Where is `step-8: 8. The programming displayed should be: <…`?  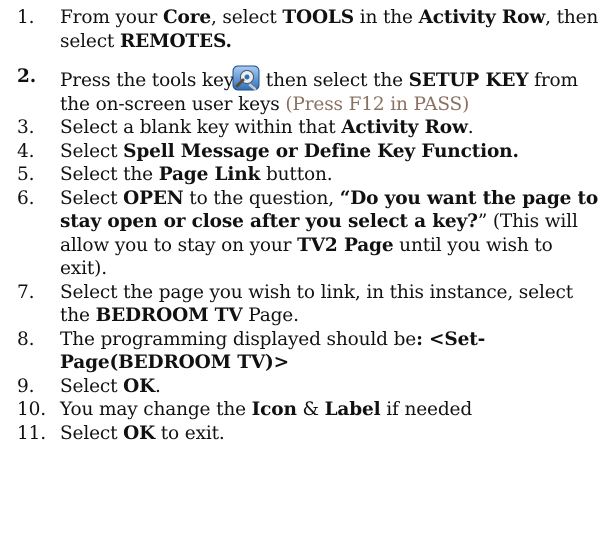 step-8: 8. The programming displayed should be: <… is located at coordinates (300, 351).